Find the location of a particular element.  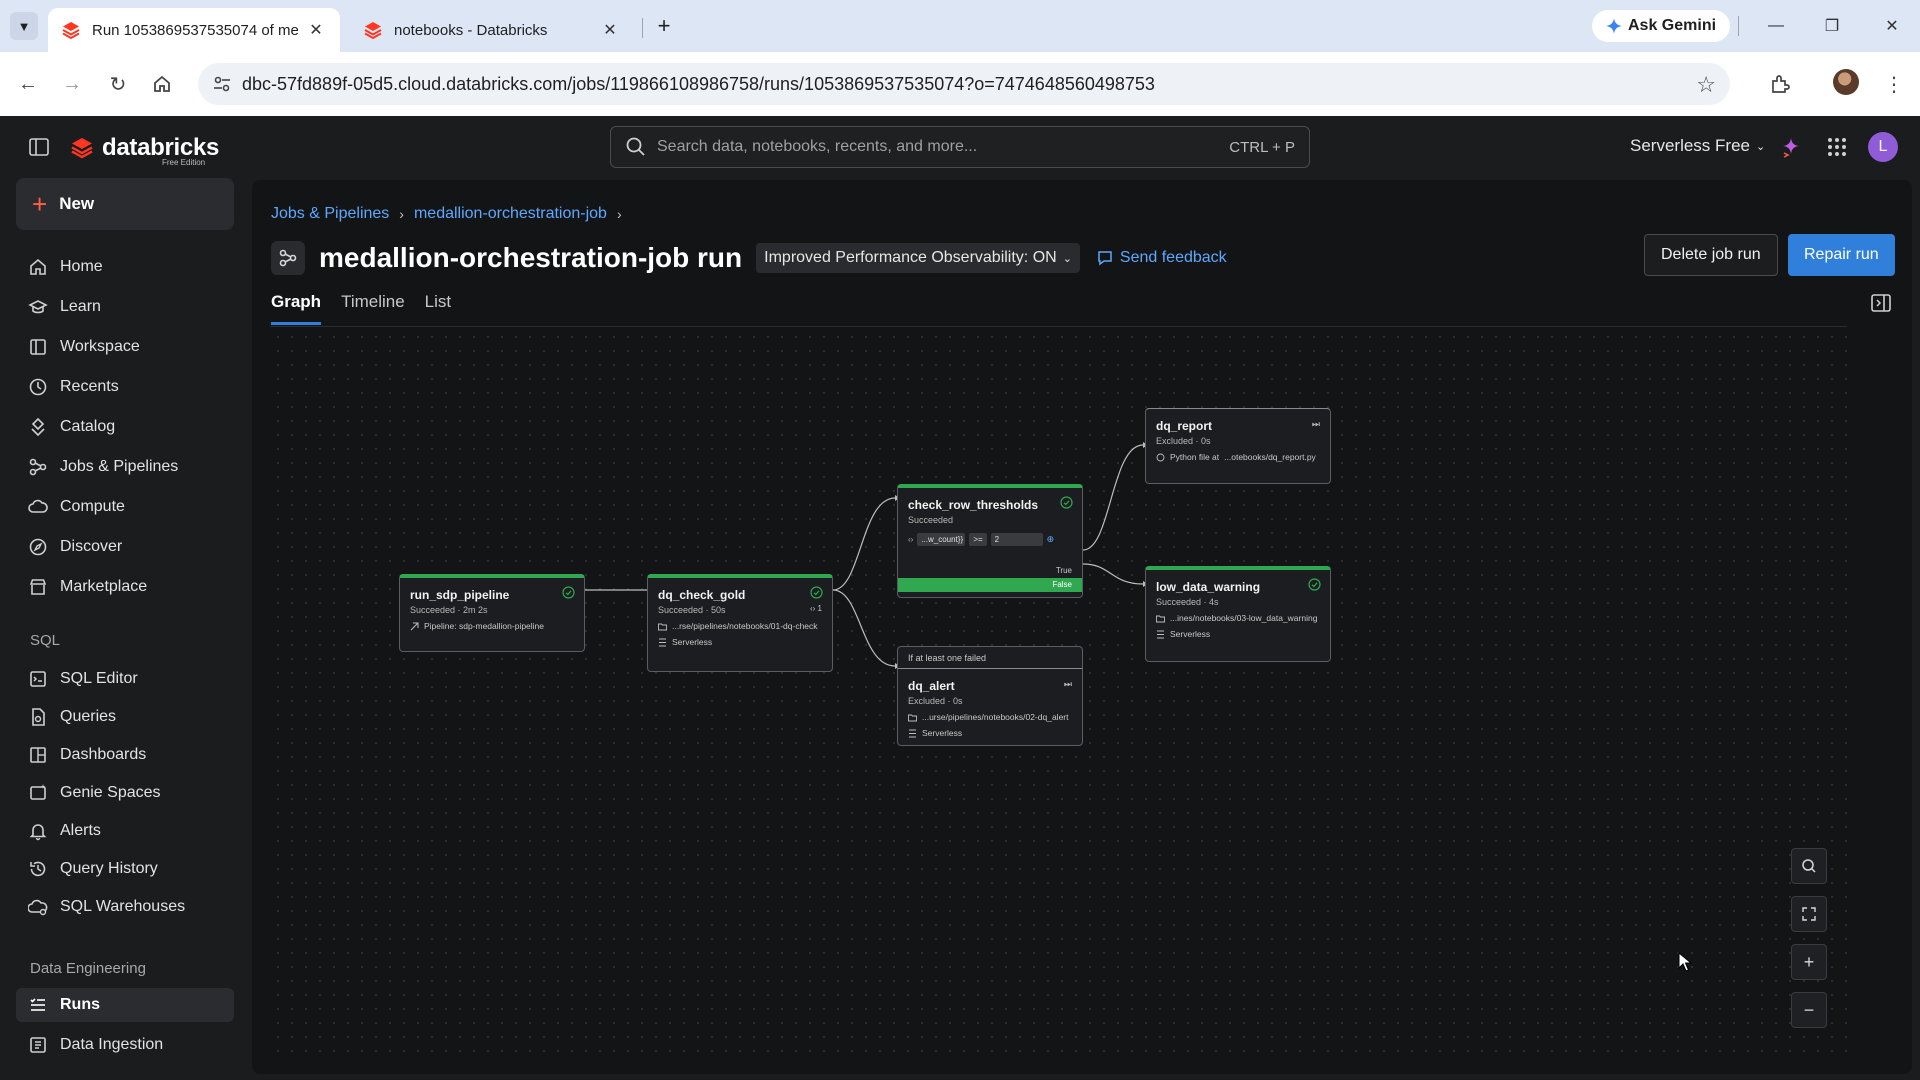

mouse-cursor-icon is located at coordinates (1685, 962).